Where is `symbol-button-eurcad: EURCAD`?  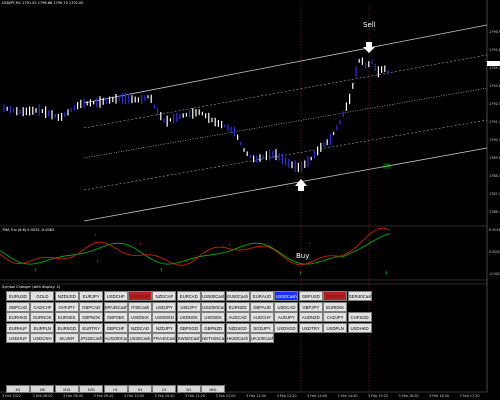
symbol-button-eurcad: EURCAD is located at coordinates (188, 296).